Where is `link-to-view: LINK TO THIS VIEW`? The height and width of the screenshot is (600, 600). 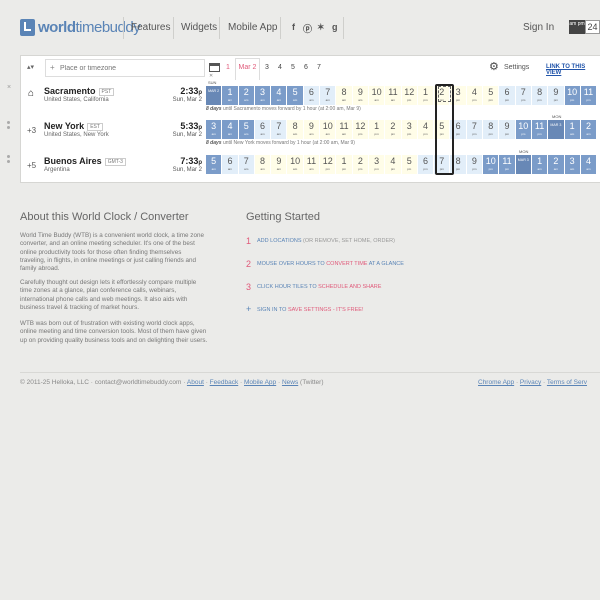
link-to-view: LINK TO THIS VIEW is located at coordinates (573, 70).